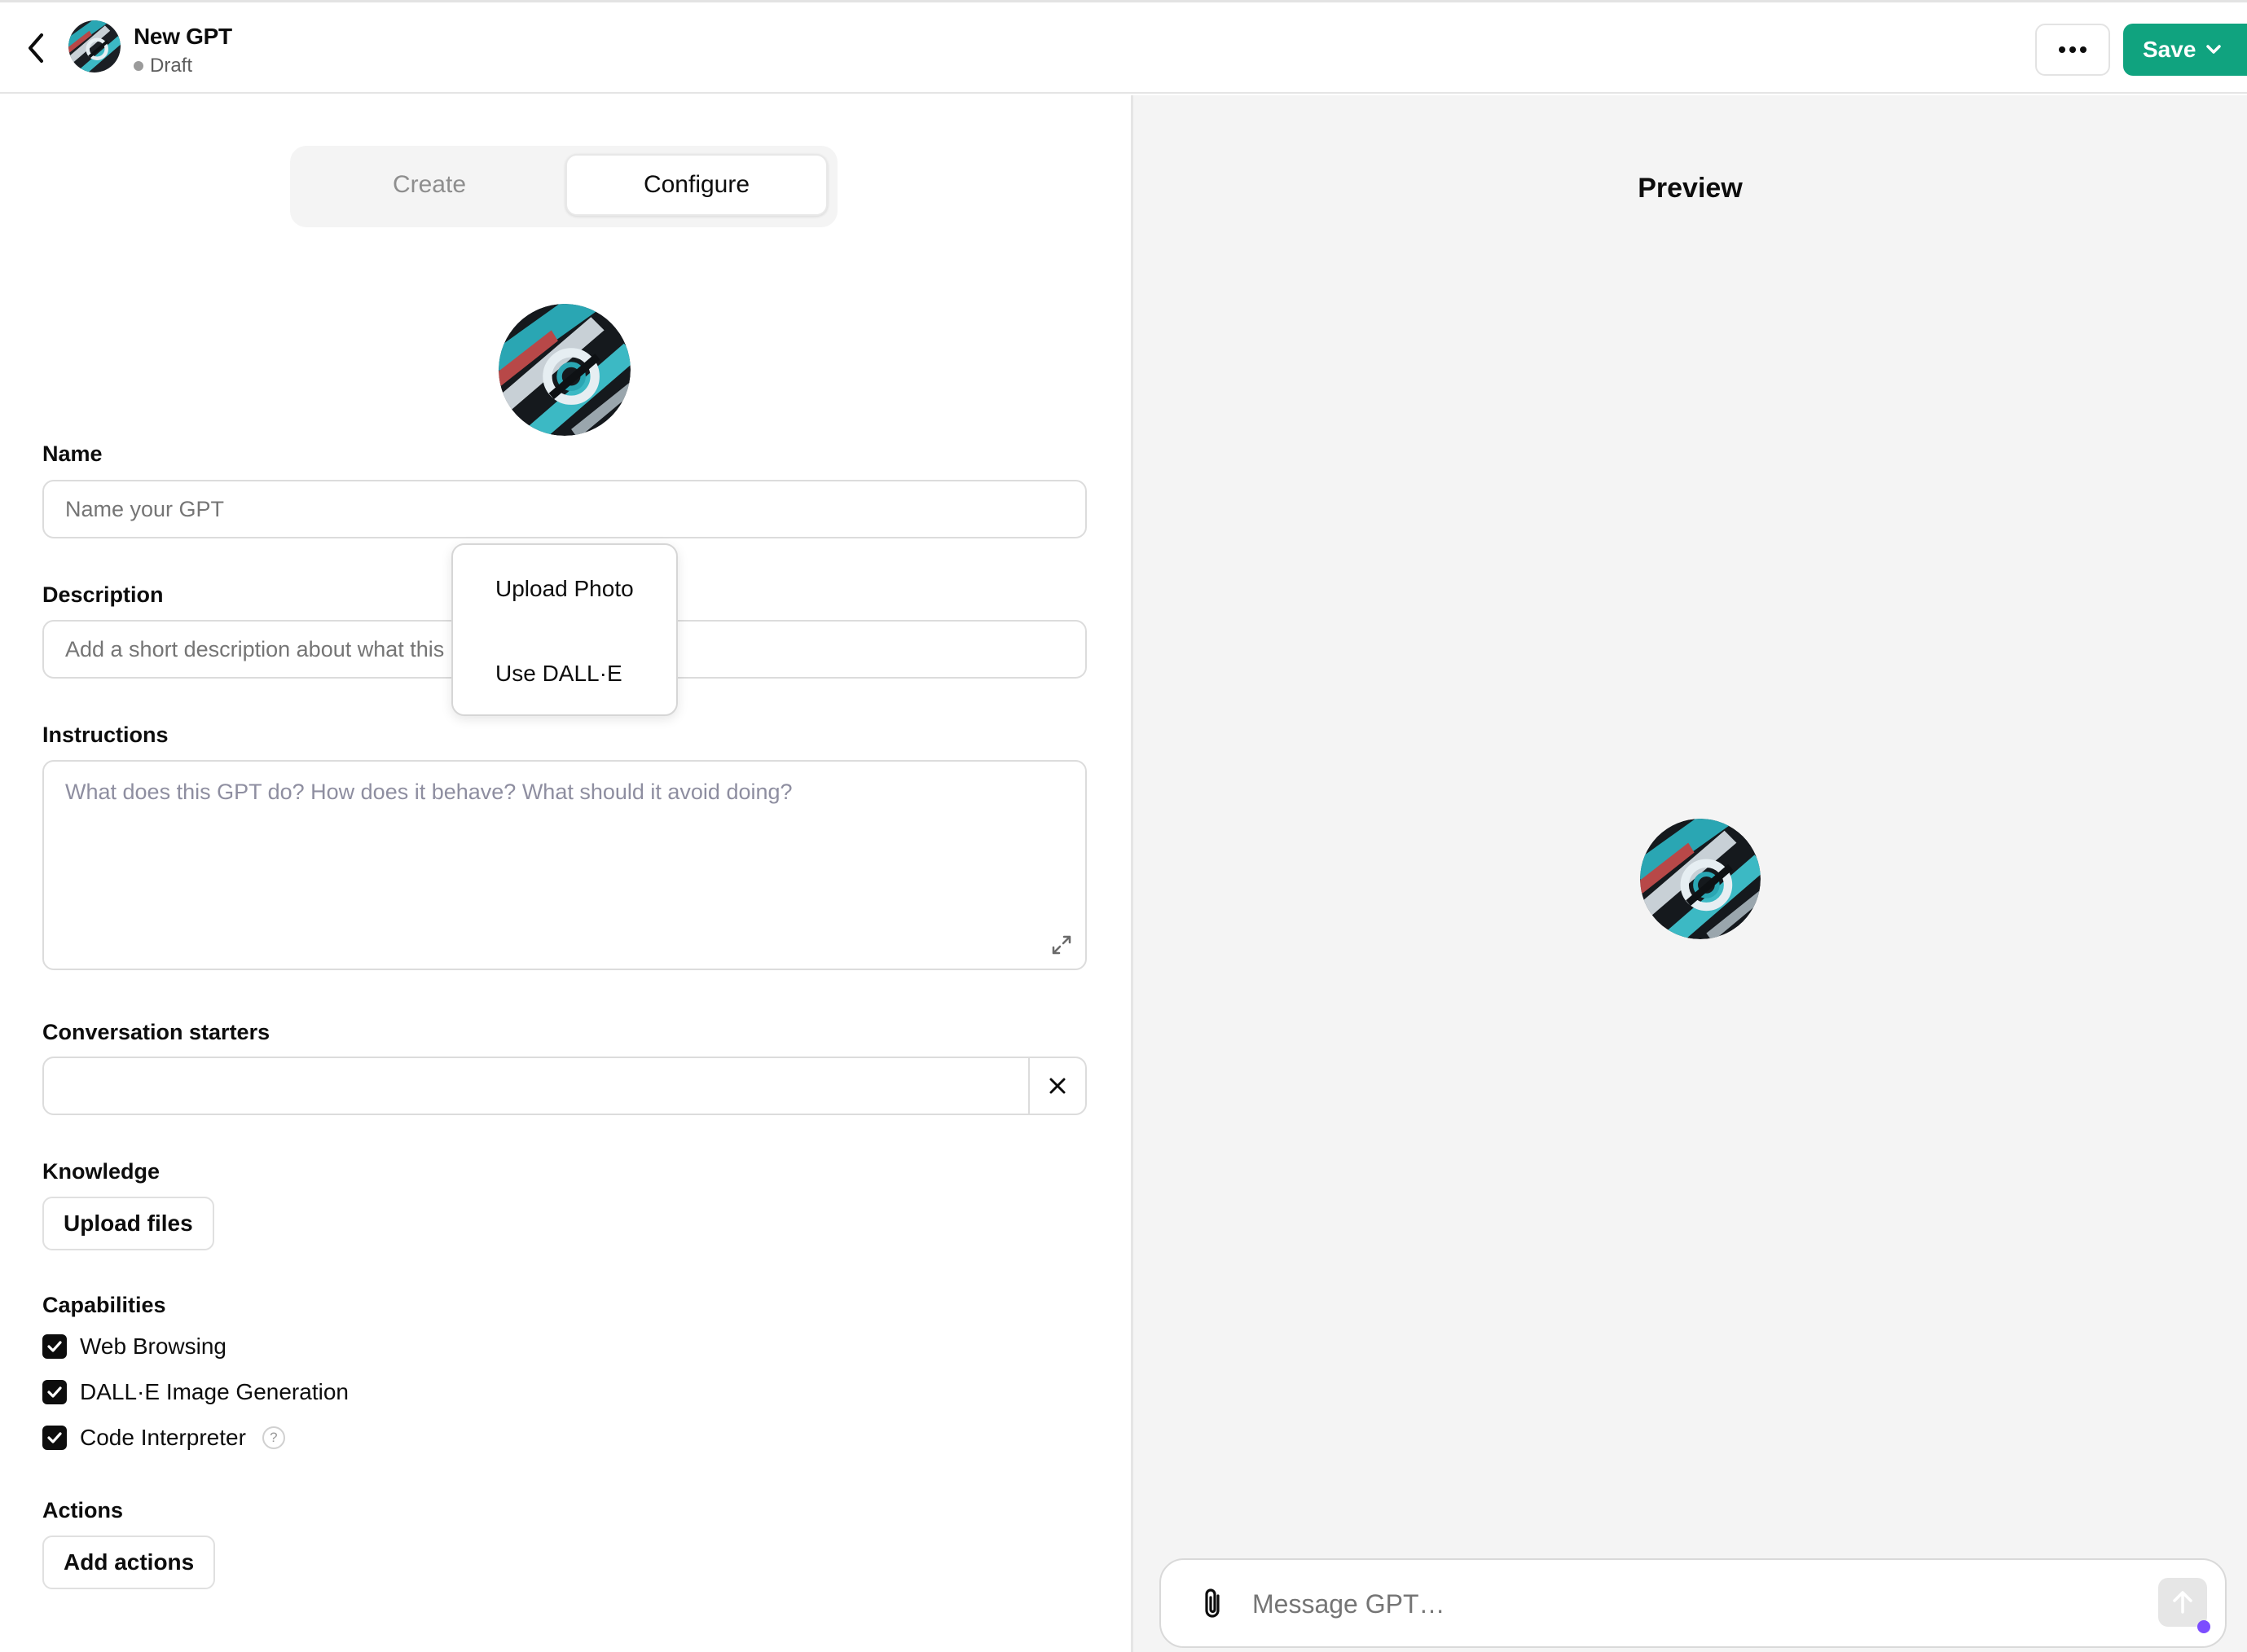 The image size is (2247, 1652). What do you see at coordinates (215, 1391) in the screenshot?
I see `dalle-label: DALL·E Image Generation` at bounding box center [215, 1391].